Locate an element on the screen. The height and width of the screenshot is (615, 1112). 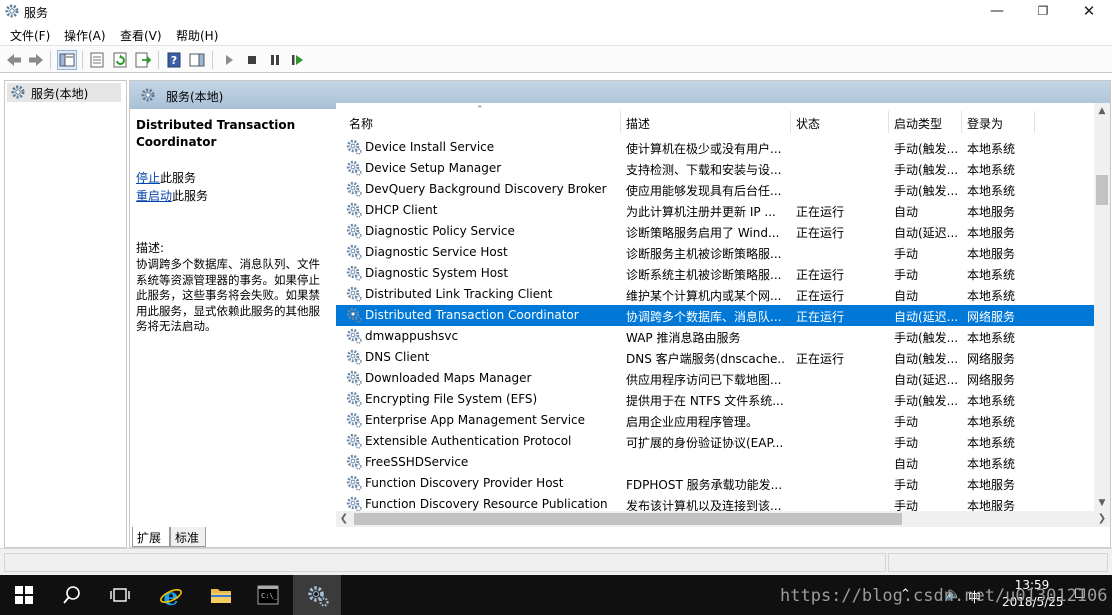
stop-service-icon is located at coordinates (252, 60).